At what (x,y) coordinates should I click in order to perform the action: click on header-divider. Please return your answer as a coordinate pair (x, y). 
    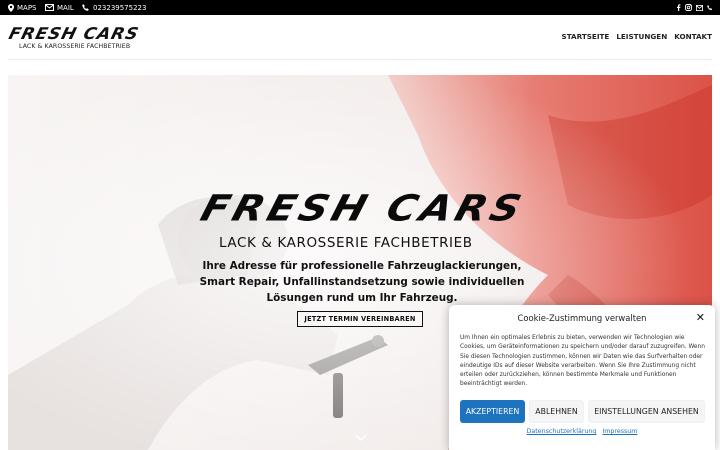
    Looking at the image, I should click on (360, 59).